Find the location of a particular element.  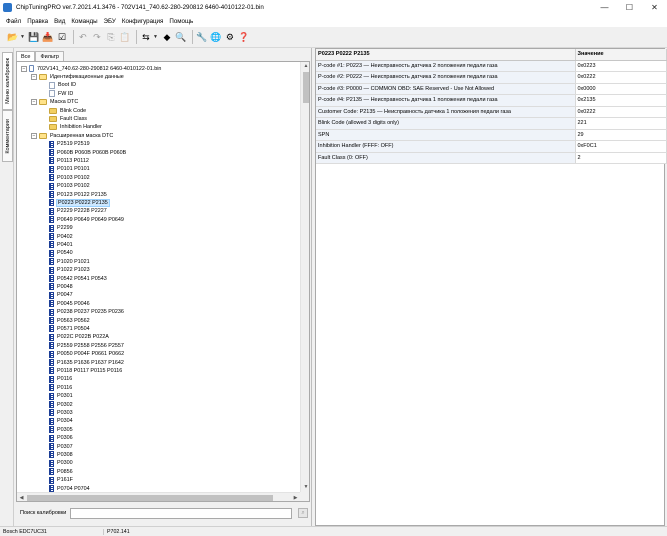

scroll-up-arrow-icon: ▲ is located at coordinates (305, 66).